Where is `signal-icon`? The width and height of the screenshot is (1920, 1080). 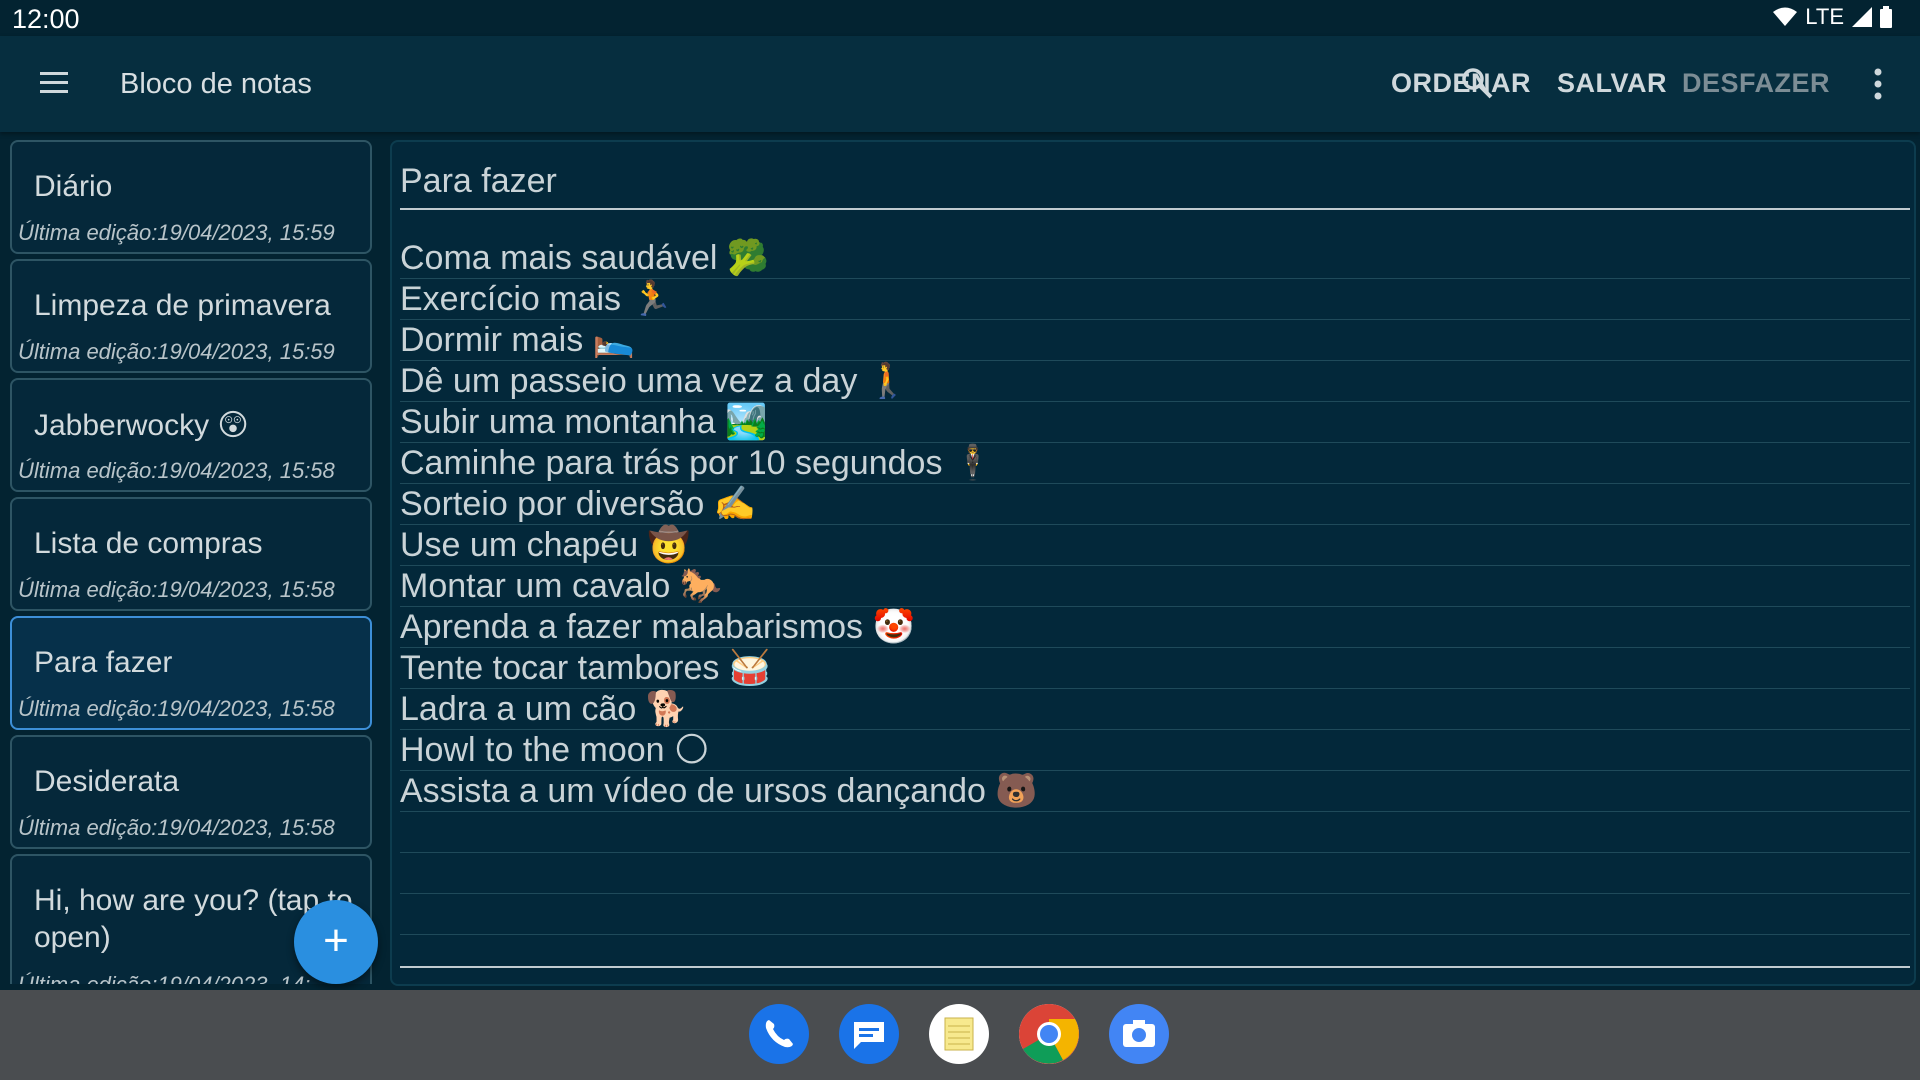
signal-icon is located at coordinates (1862, 17).